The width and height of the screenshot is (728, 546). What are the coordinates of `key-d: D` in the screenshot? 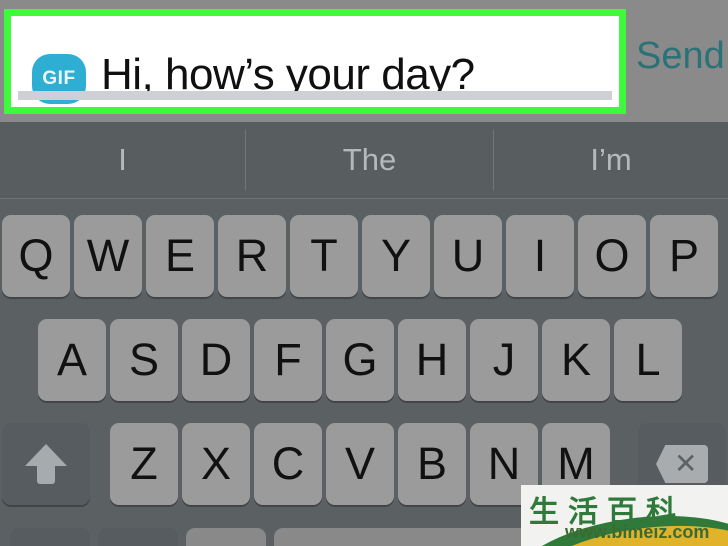 It's located at (216, 360).